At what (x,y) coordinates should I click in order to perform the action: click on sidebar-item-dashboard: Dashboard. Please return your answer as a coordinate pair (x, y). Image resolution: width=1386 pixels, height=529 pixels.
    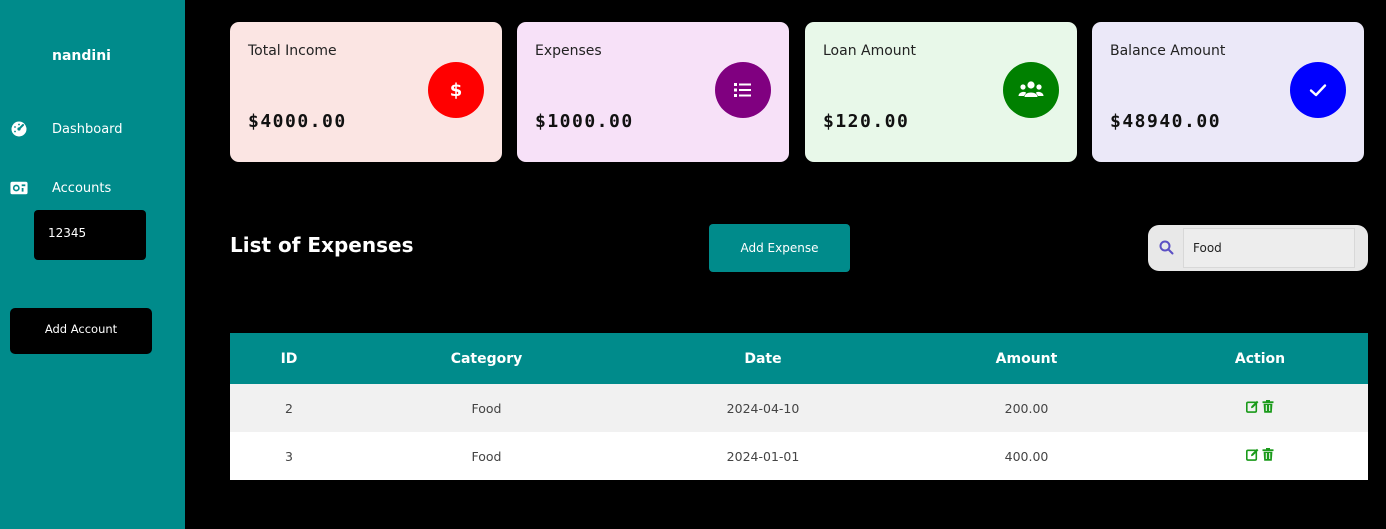
    Looking at the image, I should click on (66, 129).